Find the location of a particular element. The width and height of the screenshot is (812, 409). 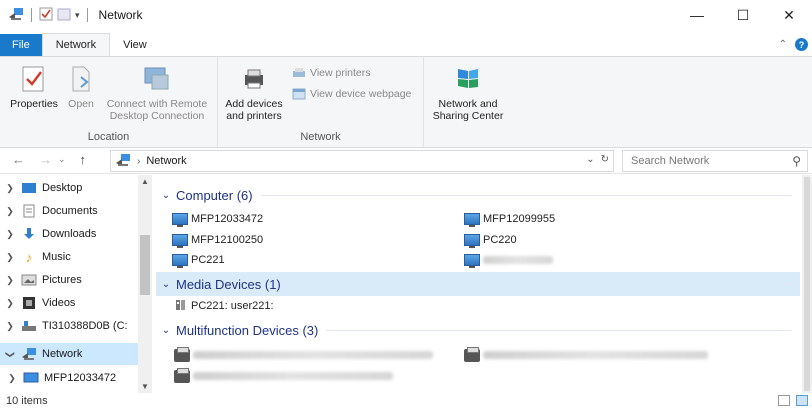

nav-item-videos: ❯ Videos is located at coordinates (69, 303).